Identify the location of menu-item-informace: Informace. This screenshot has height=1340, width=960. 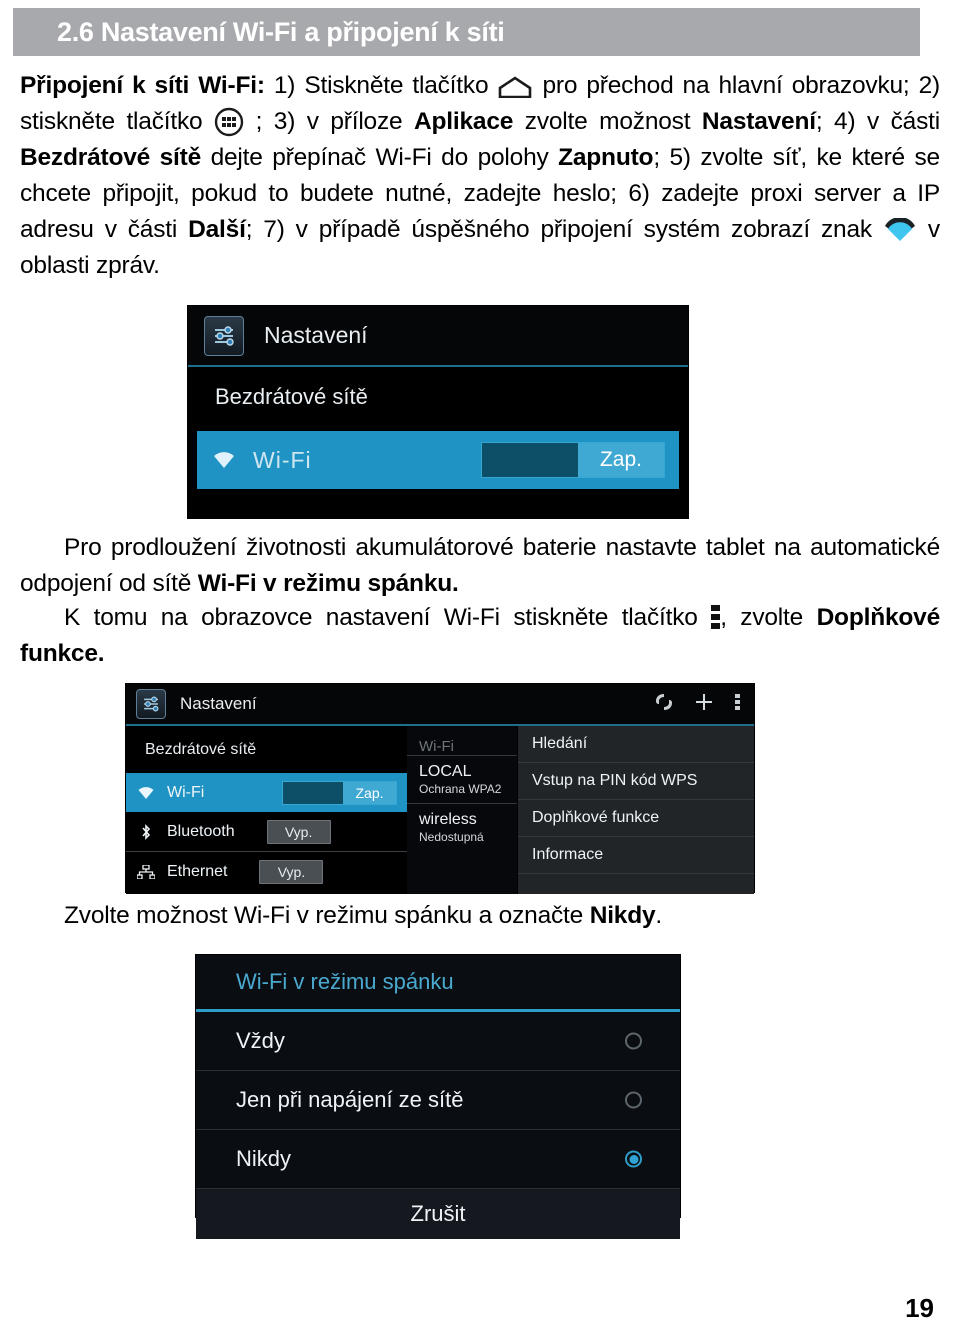
(636, 855).